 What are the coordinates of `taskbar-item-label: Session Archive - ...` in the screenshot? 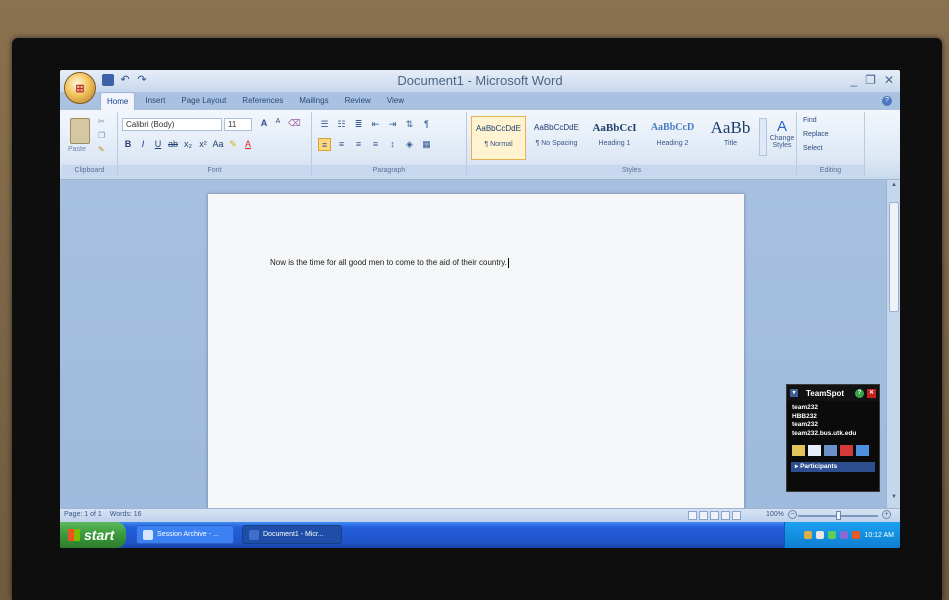 It's located at (188, 534).